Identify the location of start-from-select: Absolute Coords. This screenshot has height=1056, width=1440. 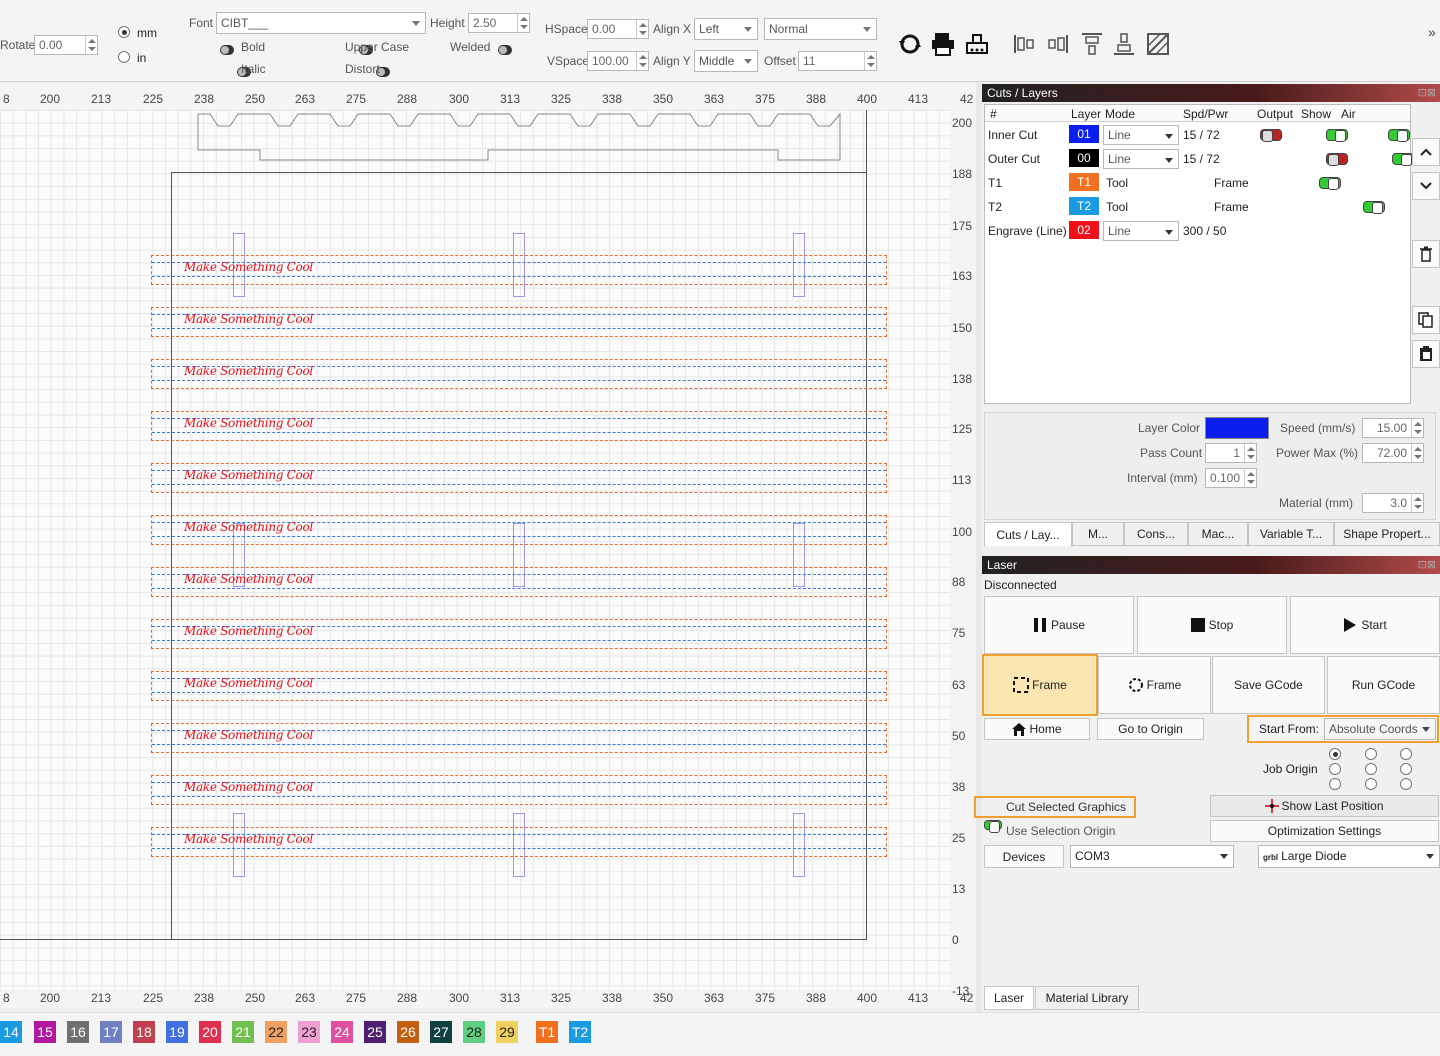
(1380, 729).